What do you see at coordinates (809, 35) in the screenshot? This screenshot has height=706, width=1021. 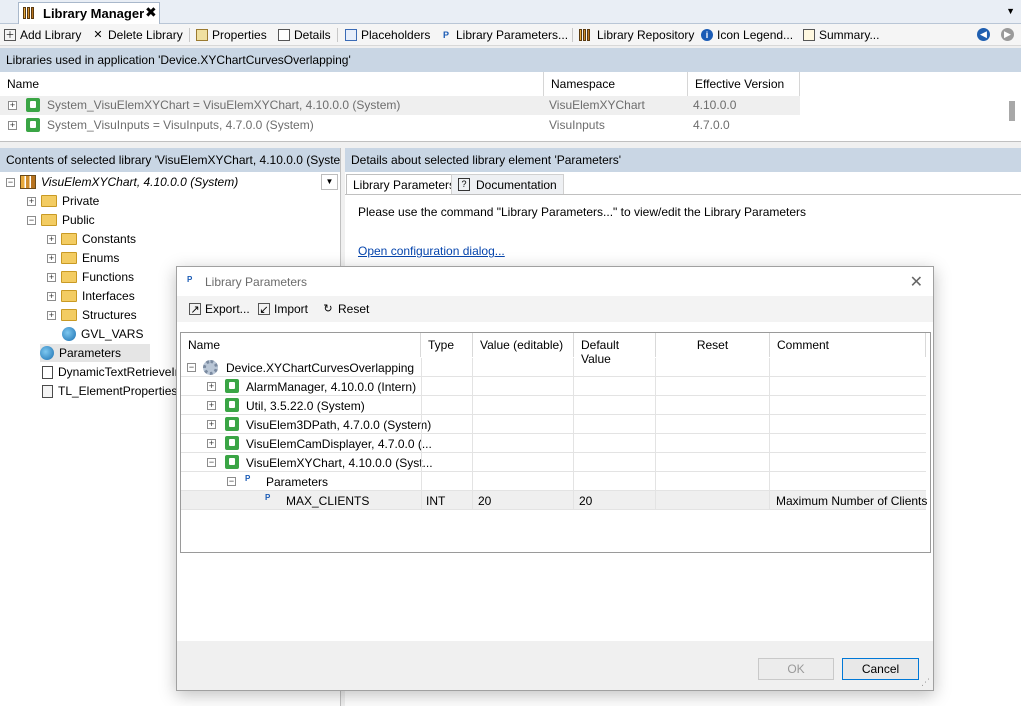 I see `summary-icon` at bounding box center [809, 35].